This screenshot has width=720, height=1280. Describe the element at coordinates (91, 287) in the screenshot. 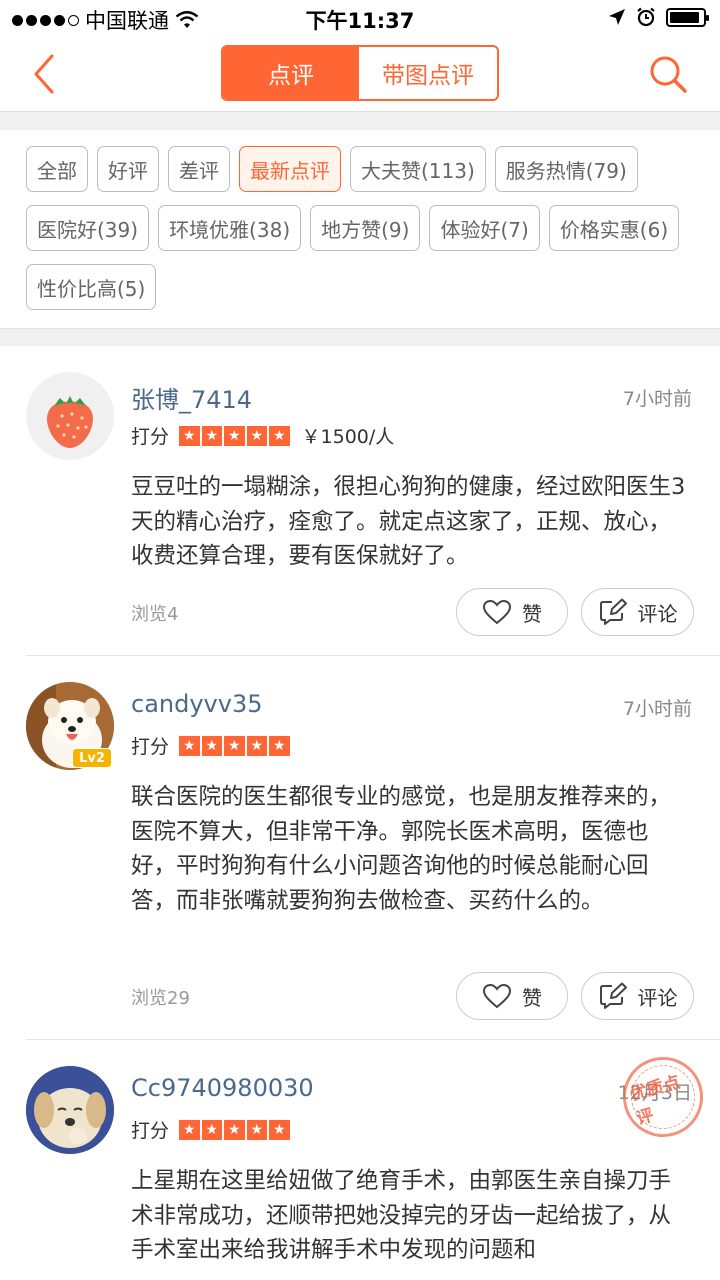

I see `filter-tag-value: 性价比高(5)` at that location.